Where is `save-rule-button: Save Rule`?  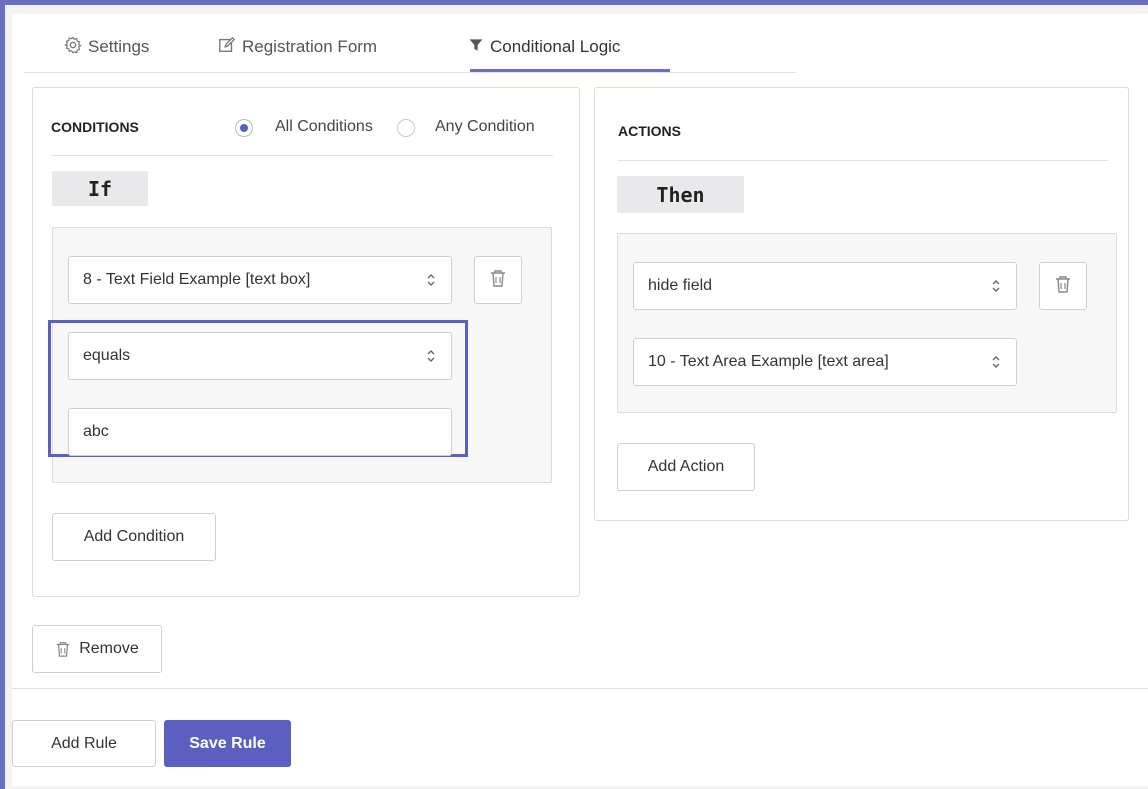 save-rule-button: Save Rule is located at coordinates (227, 743).